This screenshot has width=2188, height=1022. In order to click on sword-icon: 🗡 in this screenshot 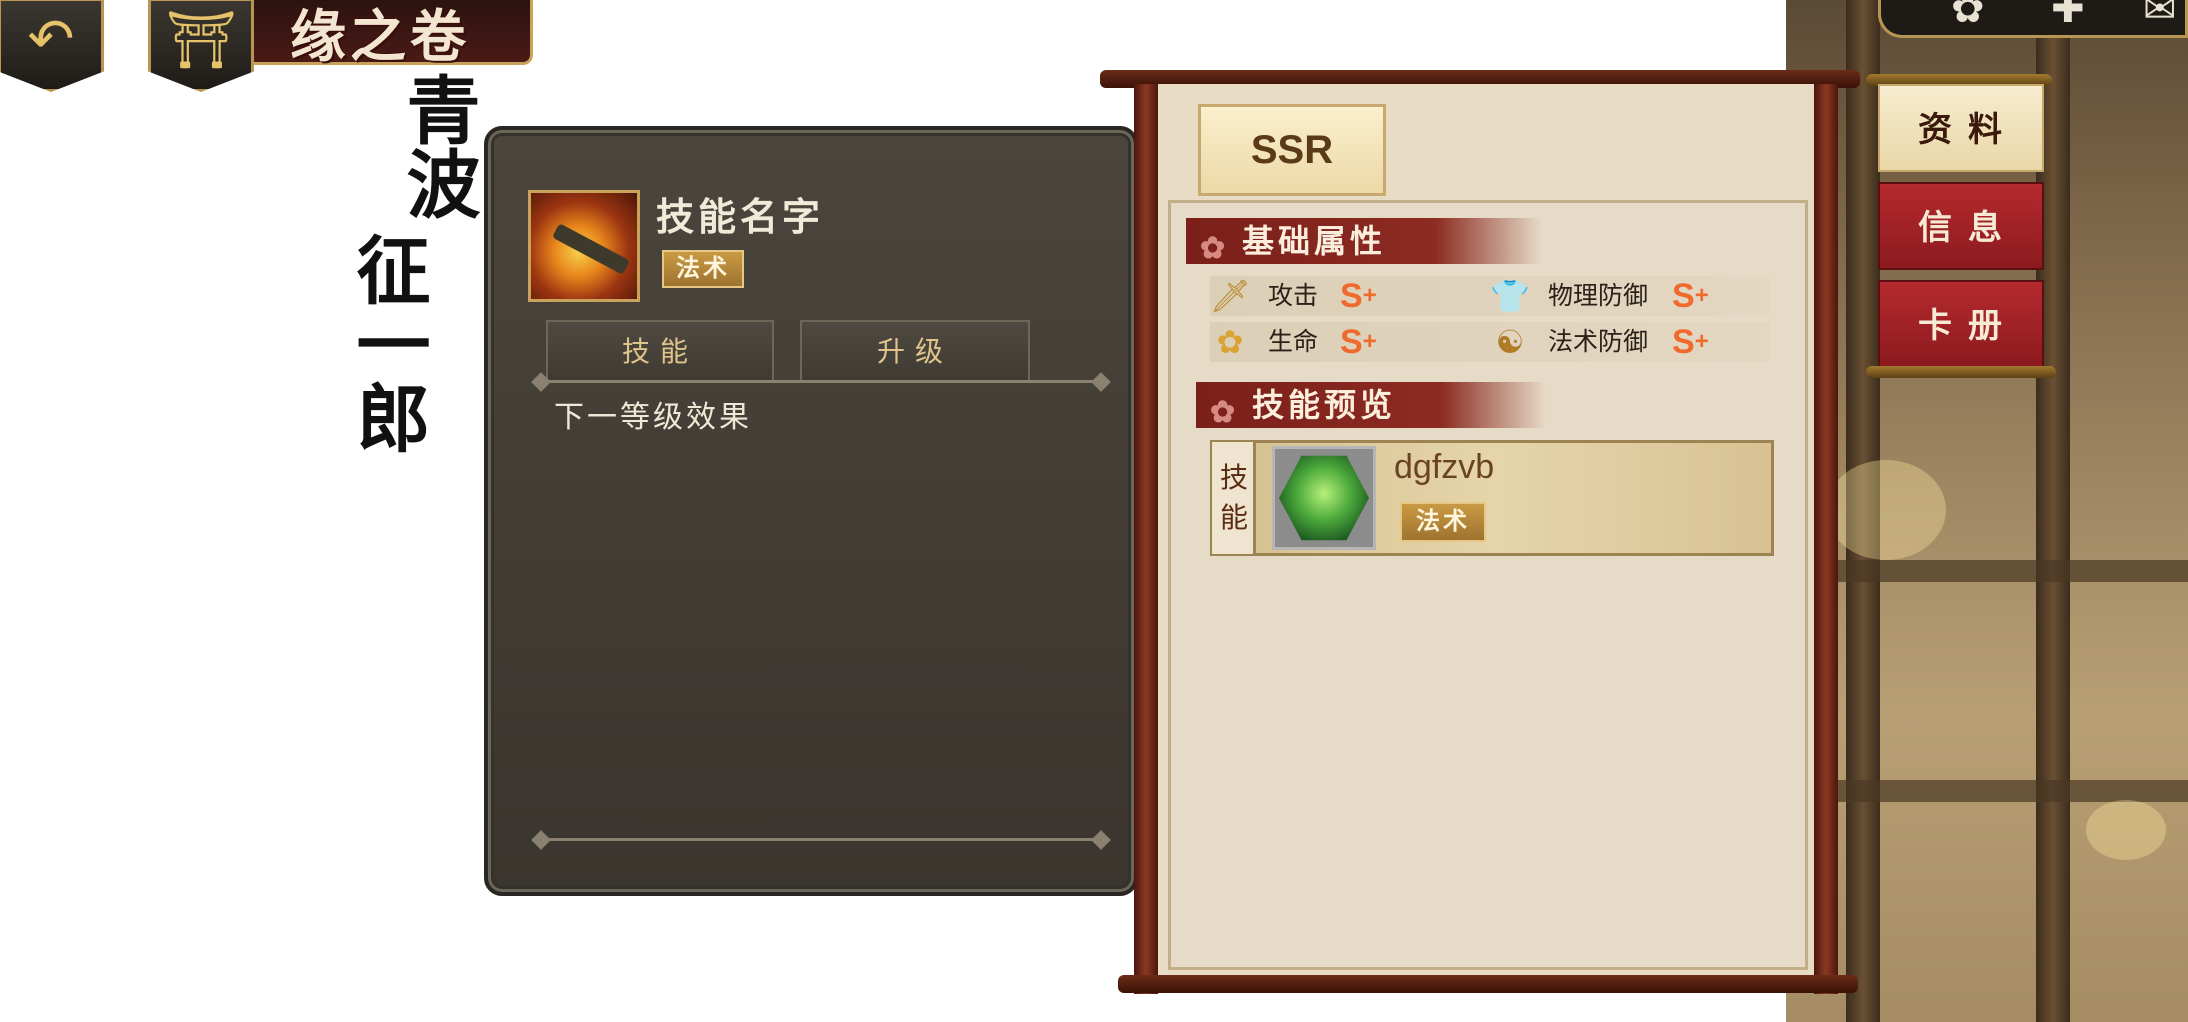, I will do `click(1230, 296)`.